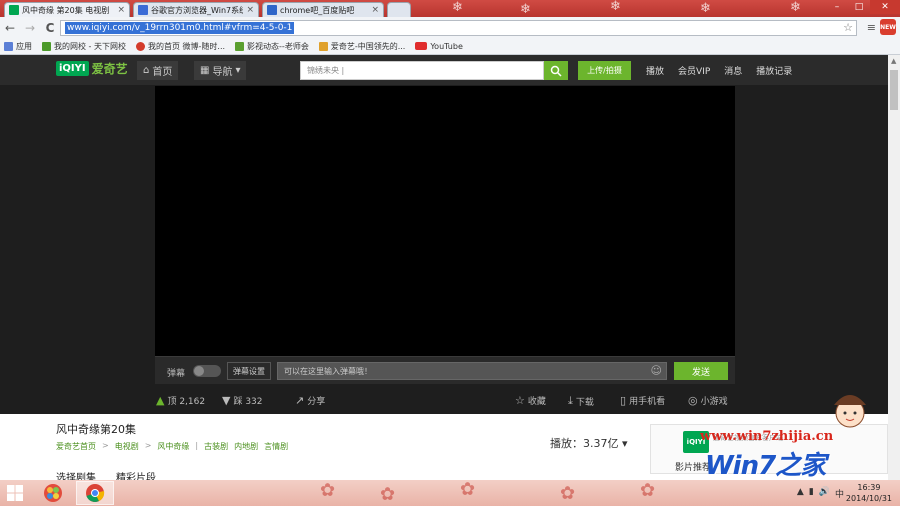  Describe the element at coordinates (76, 446) in the screenshot. I see `breadcrumb-link: 爱奇艺首页` at that location.